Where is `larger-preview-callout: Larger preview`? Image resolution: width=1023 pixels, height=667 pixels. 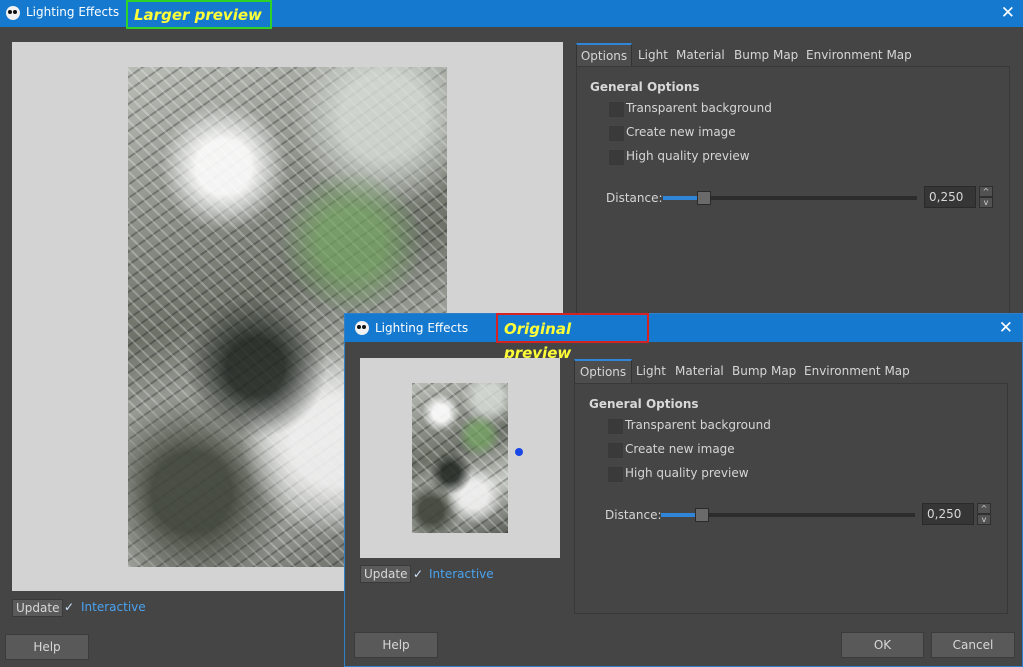
larger-preview-callout: Larger preview is located at coordinates (199, 14).